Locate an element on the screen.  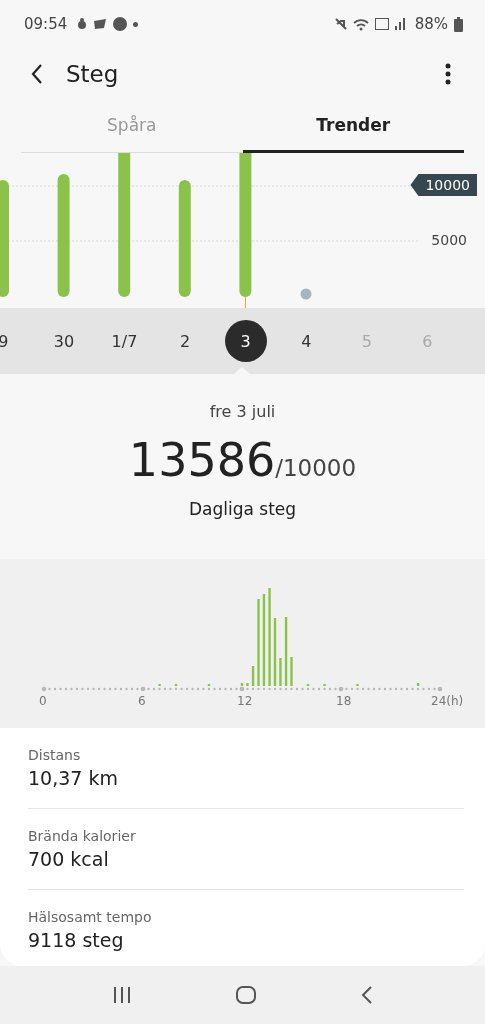
page-title: Steg is located at coordinates (92, 74).